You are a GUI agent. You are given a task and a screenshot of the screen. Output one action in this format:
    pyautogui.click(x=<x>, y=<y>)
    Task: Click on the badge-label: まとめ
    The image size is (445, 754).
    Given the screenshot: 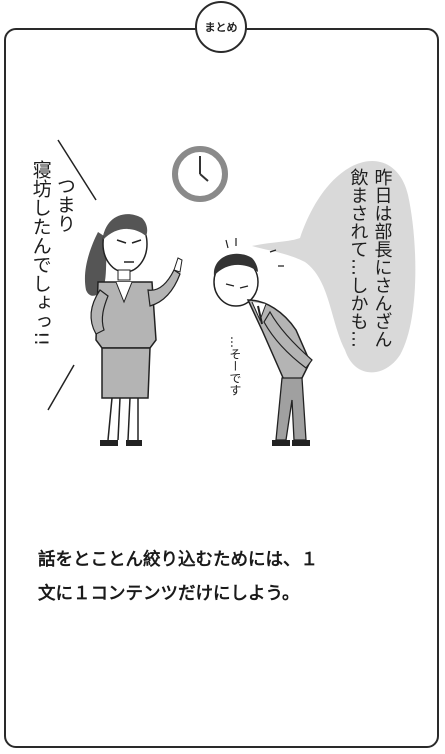 What is the action you would take?
    pyautogui.click(x=221, y=27)
    